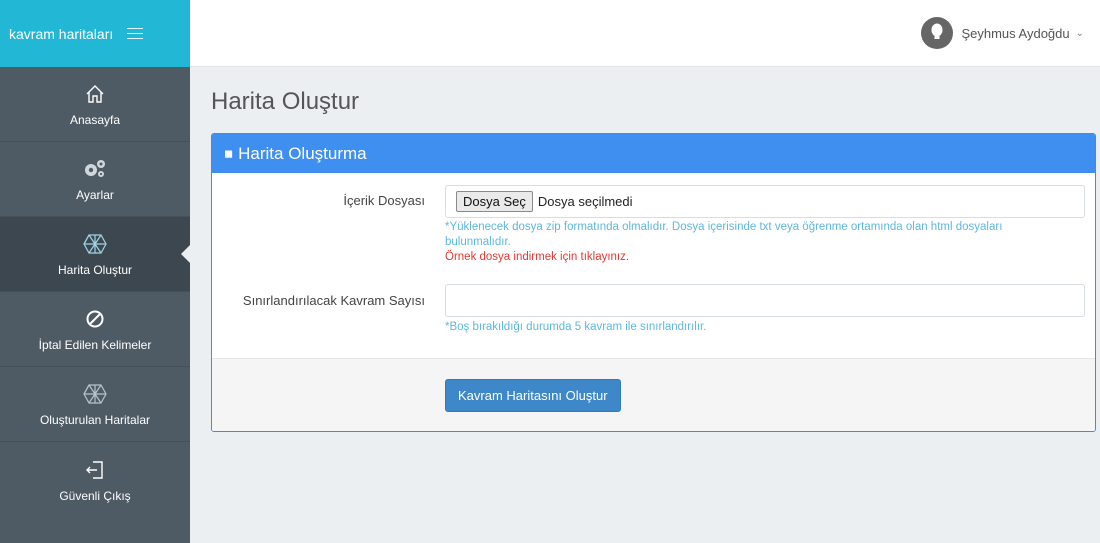 This screenshot has height=543, width=1100. Describe the element at coordinates (1079, 33) in the screenshot. I see `chevron-down-icon: ⌄` at that location.